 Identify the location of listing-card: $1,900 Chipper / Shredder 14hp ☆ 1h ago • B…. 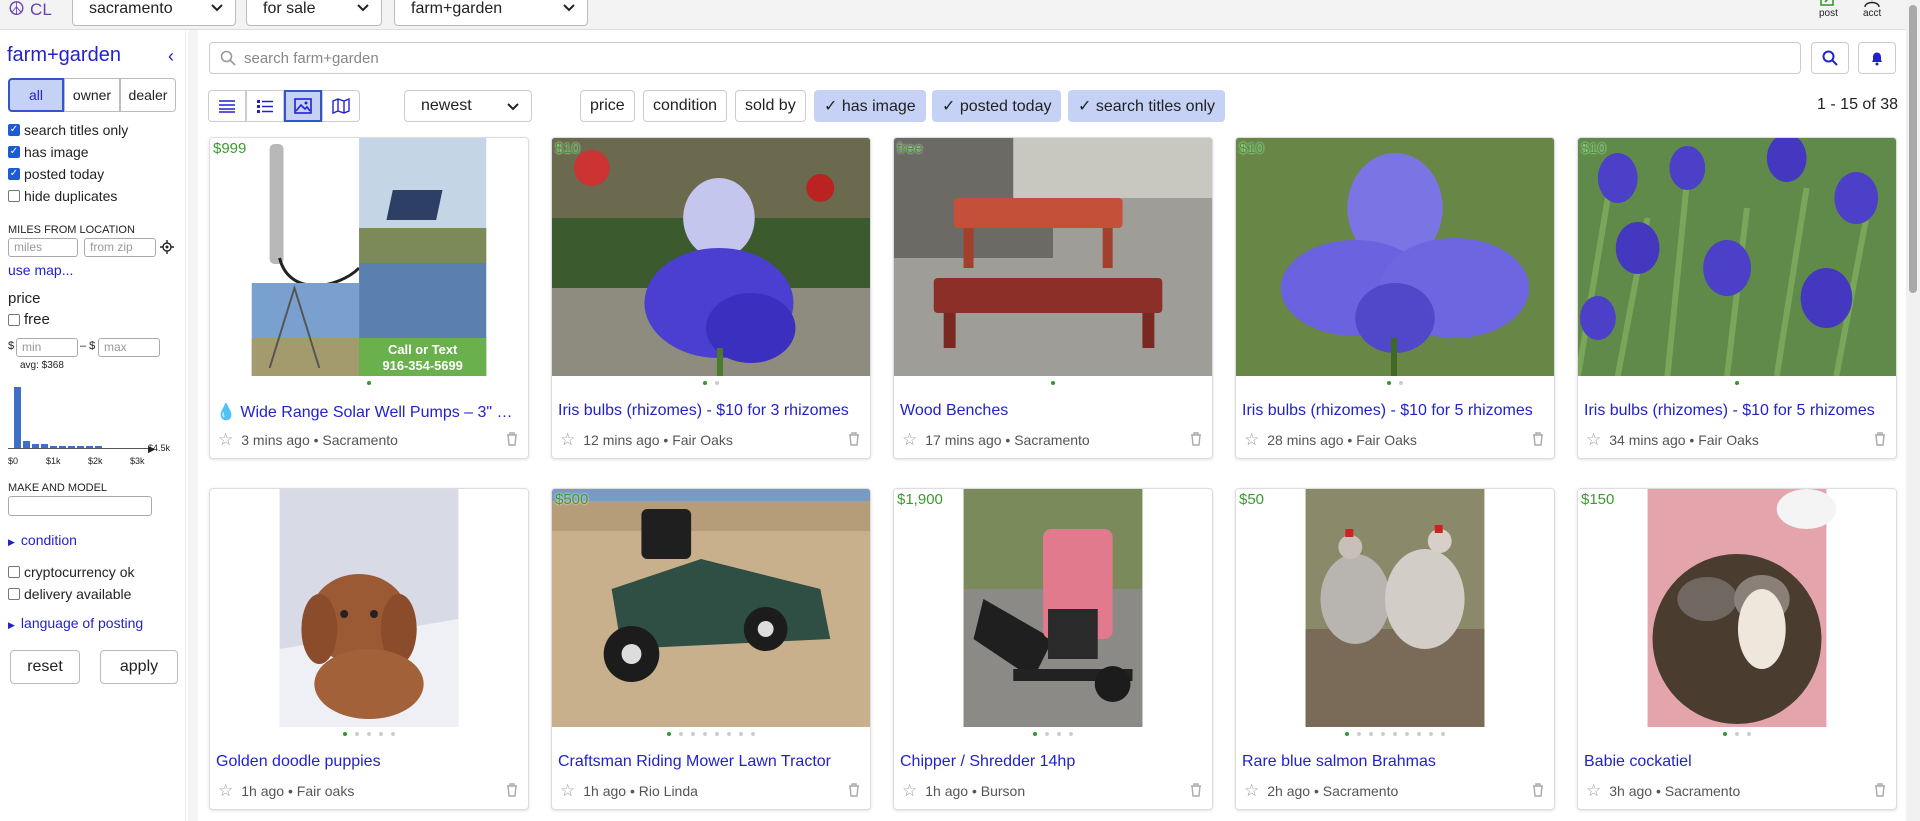
(1053, 649).